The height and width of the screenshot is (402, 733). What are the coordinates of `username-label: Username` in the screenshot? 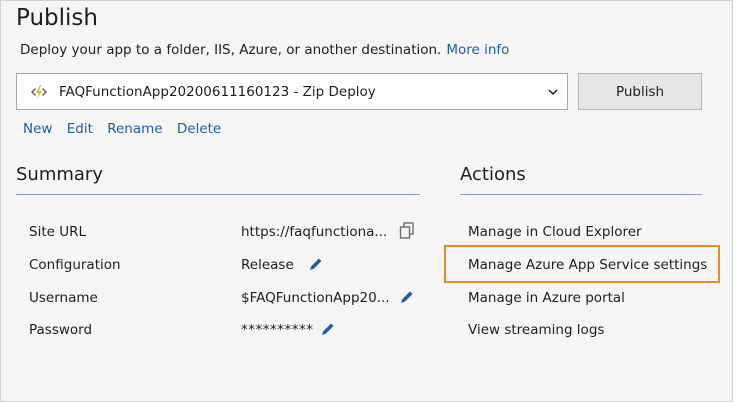 It's located at (63, 298).